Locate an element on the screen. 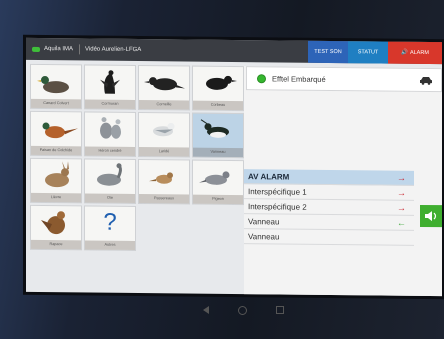  sound-list-header: AV ALARM → is located at coordinates (329, 177).